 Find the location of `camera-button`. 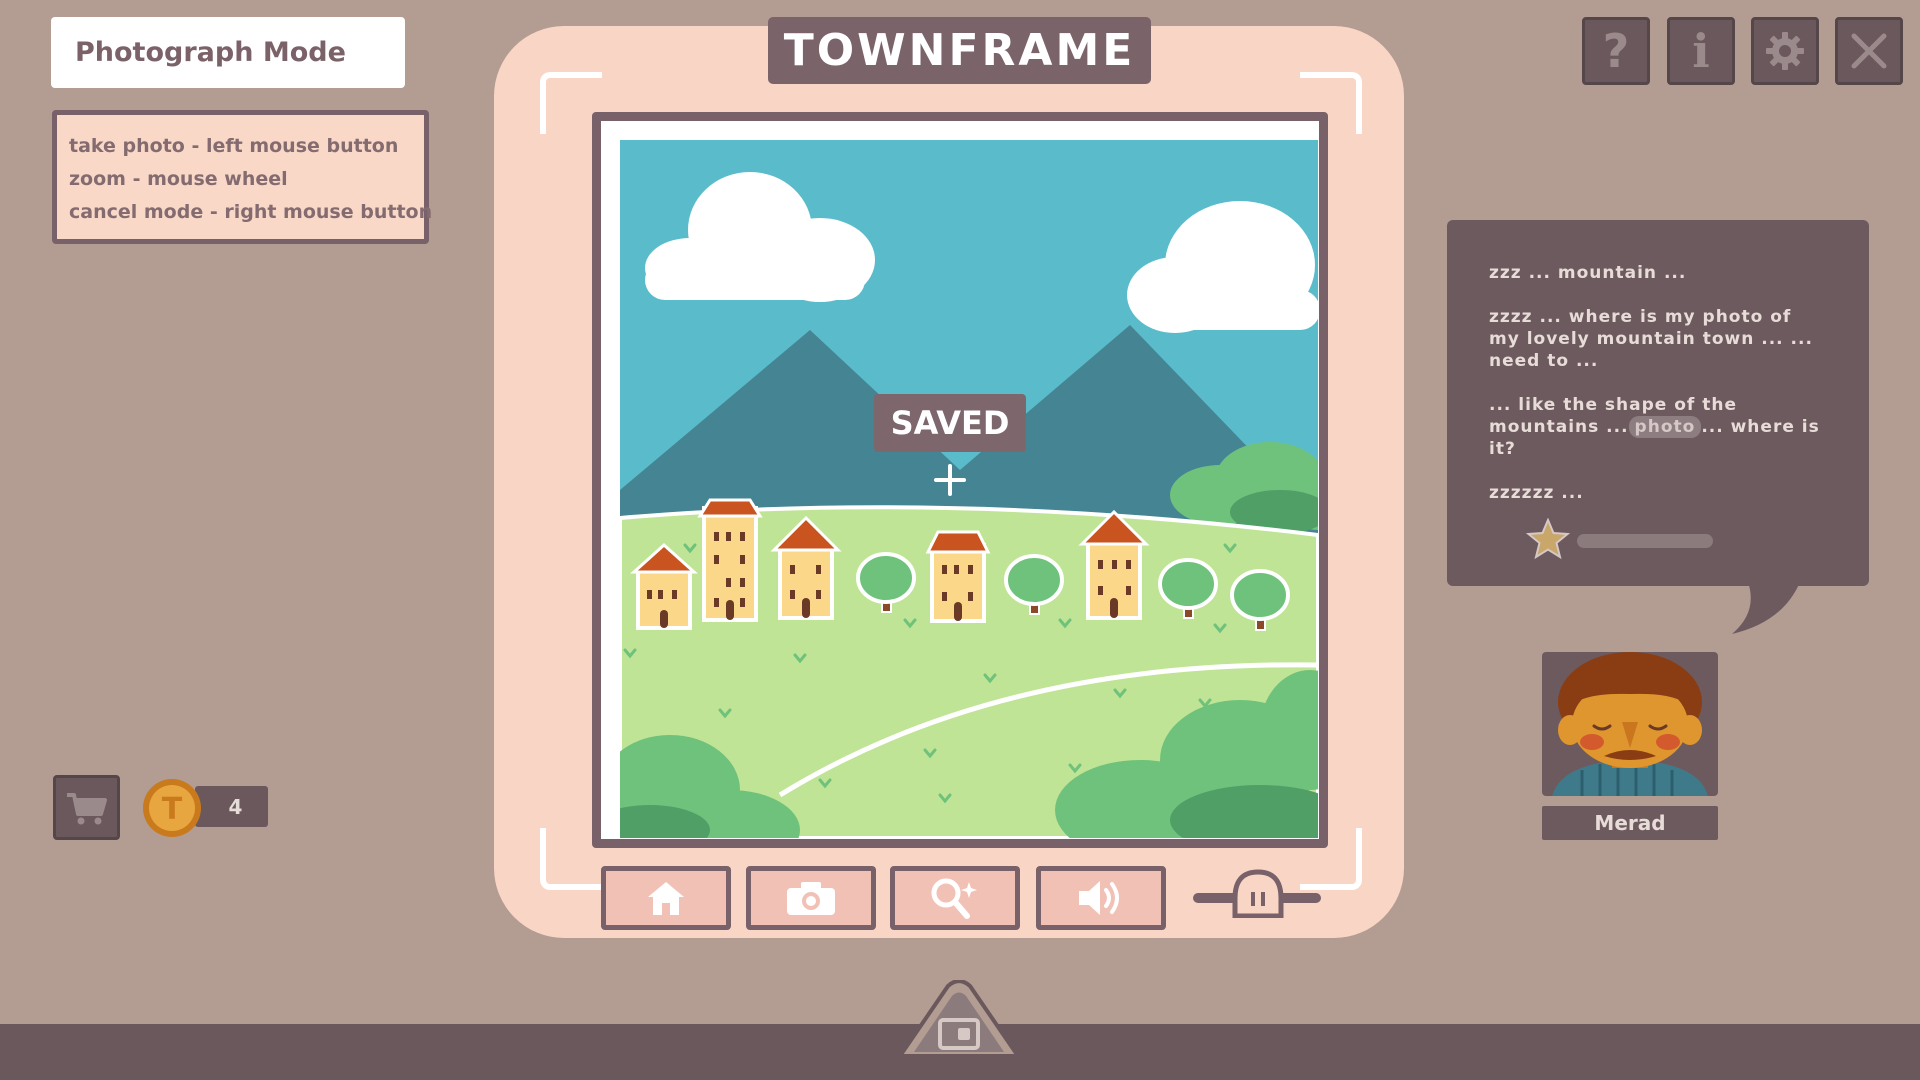

camera-button is located at coordinates (811, 898).